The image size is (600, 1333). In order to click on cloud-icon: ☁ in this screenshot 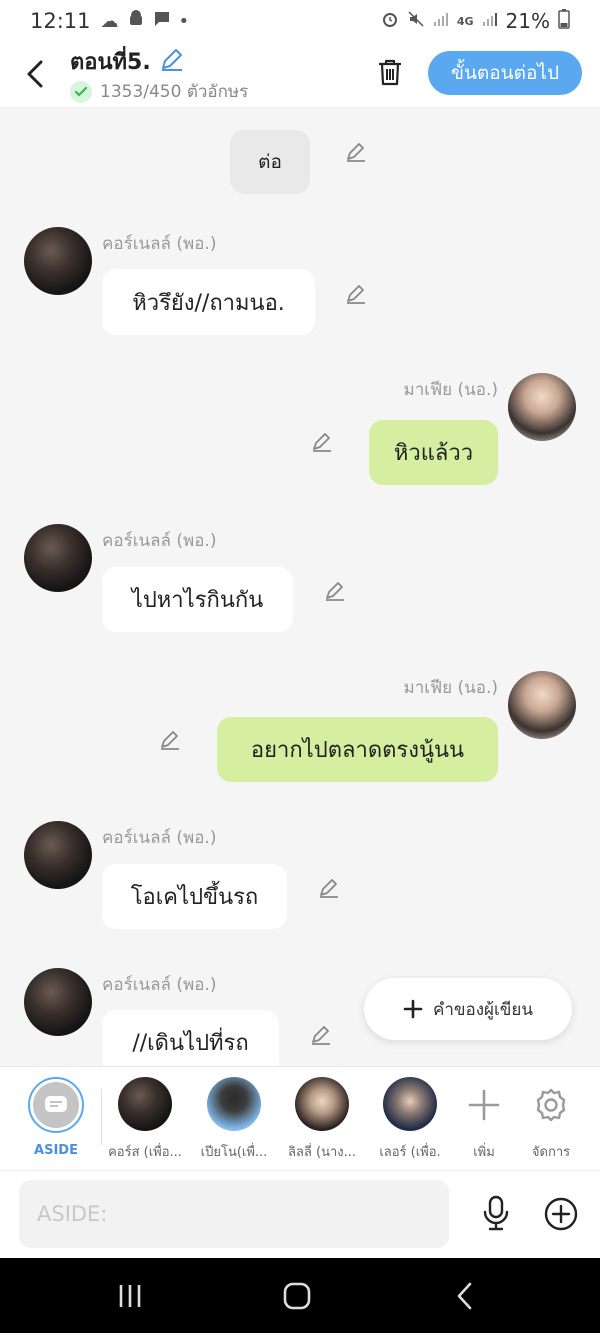, I will do `click(109, 21)`.